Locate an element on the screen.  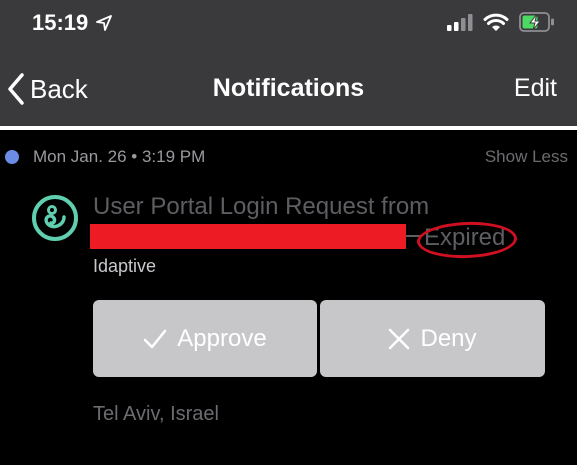
status-icons is located at coordinates (501, 22).